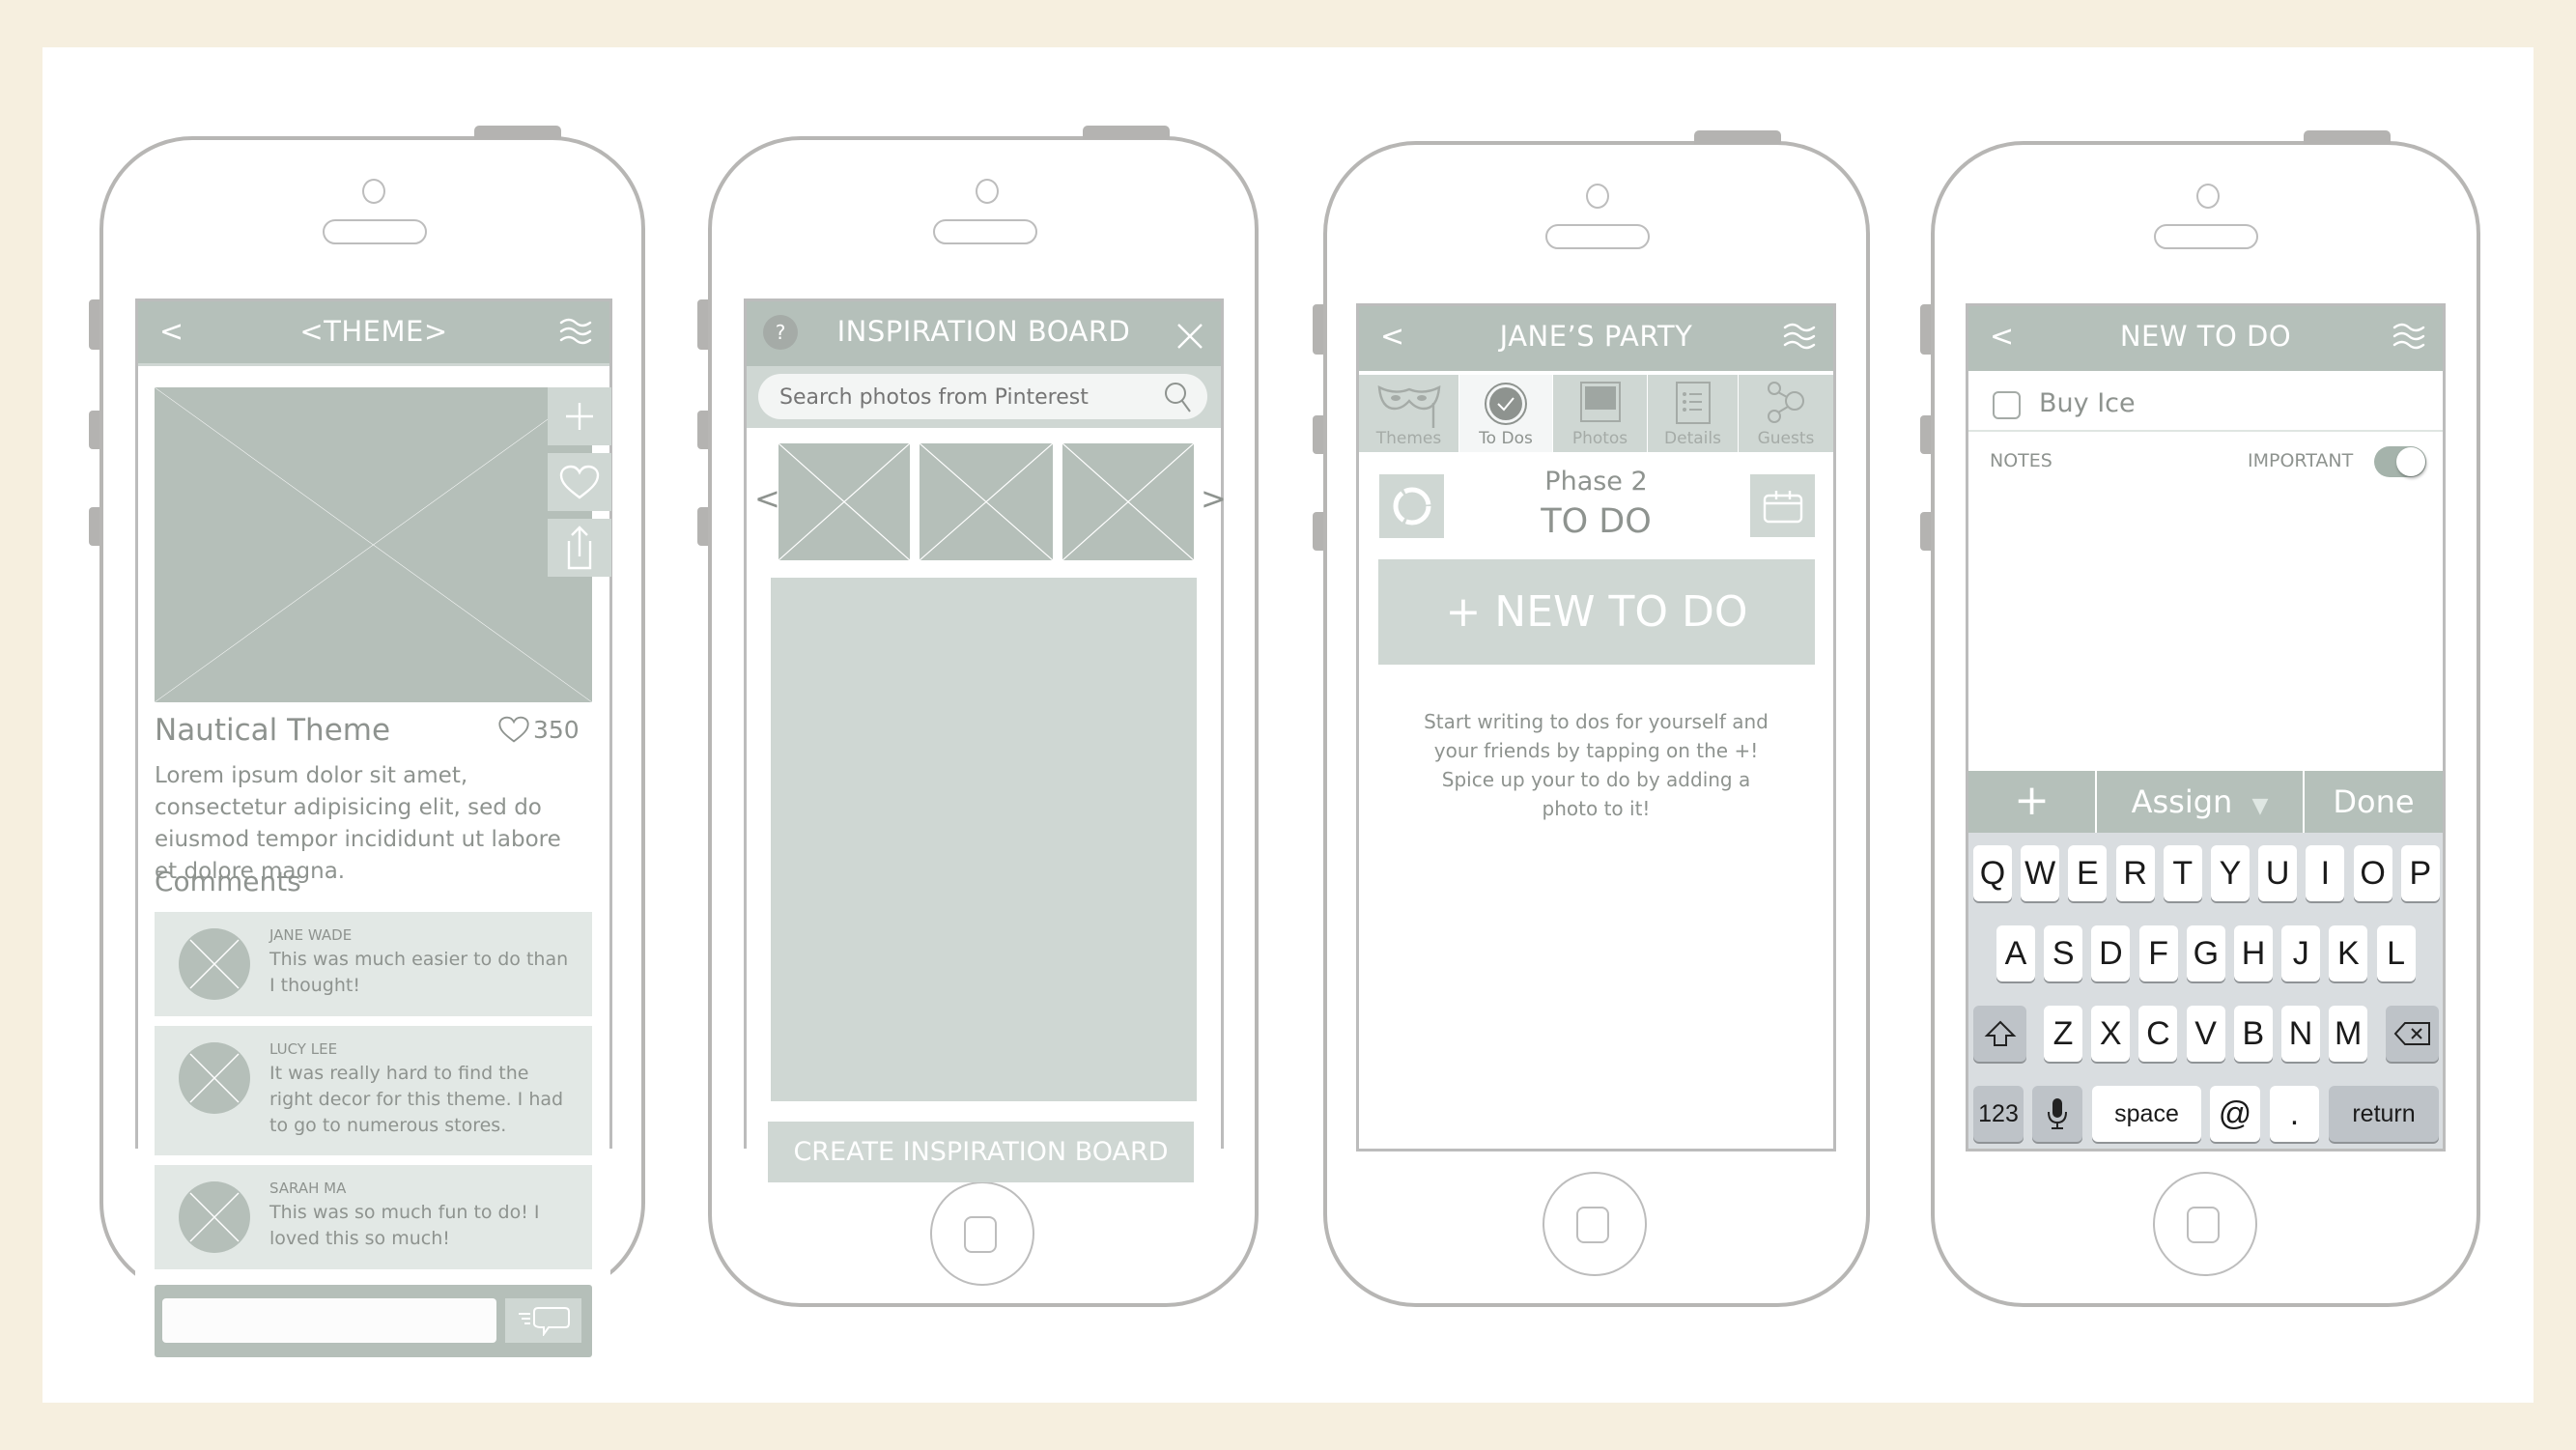 This screenshot has height=1450, width=2576. What do you see at coordinates (2007, 405) in the screenshot?
I see `todo-checkbox` at bounding box center [2007, 405].